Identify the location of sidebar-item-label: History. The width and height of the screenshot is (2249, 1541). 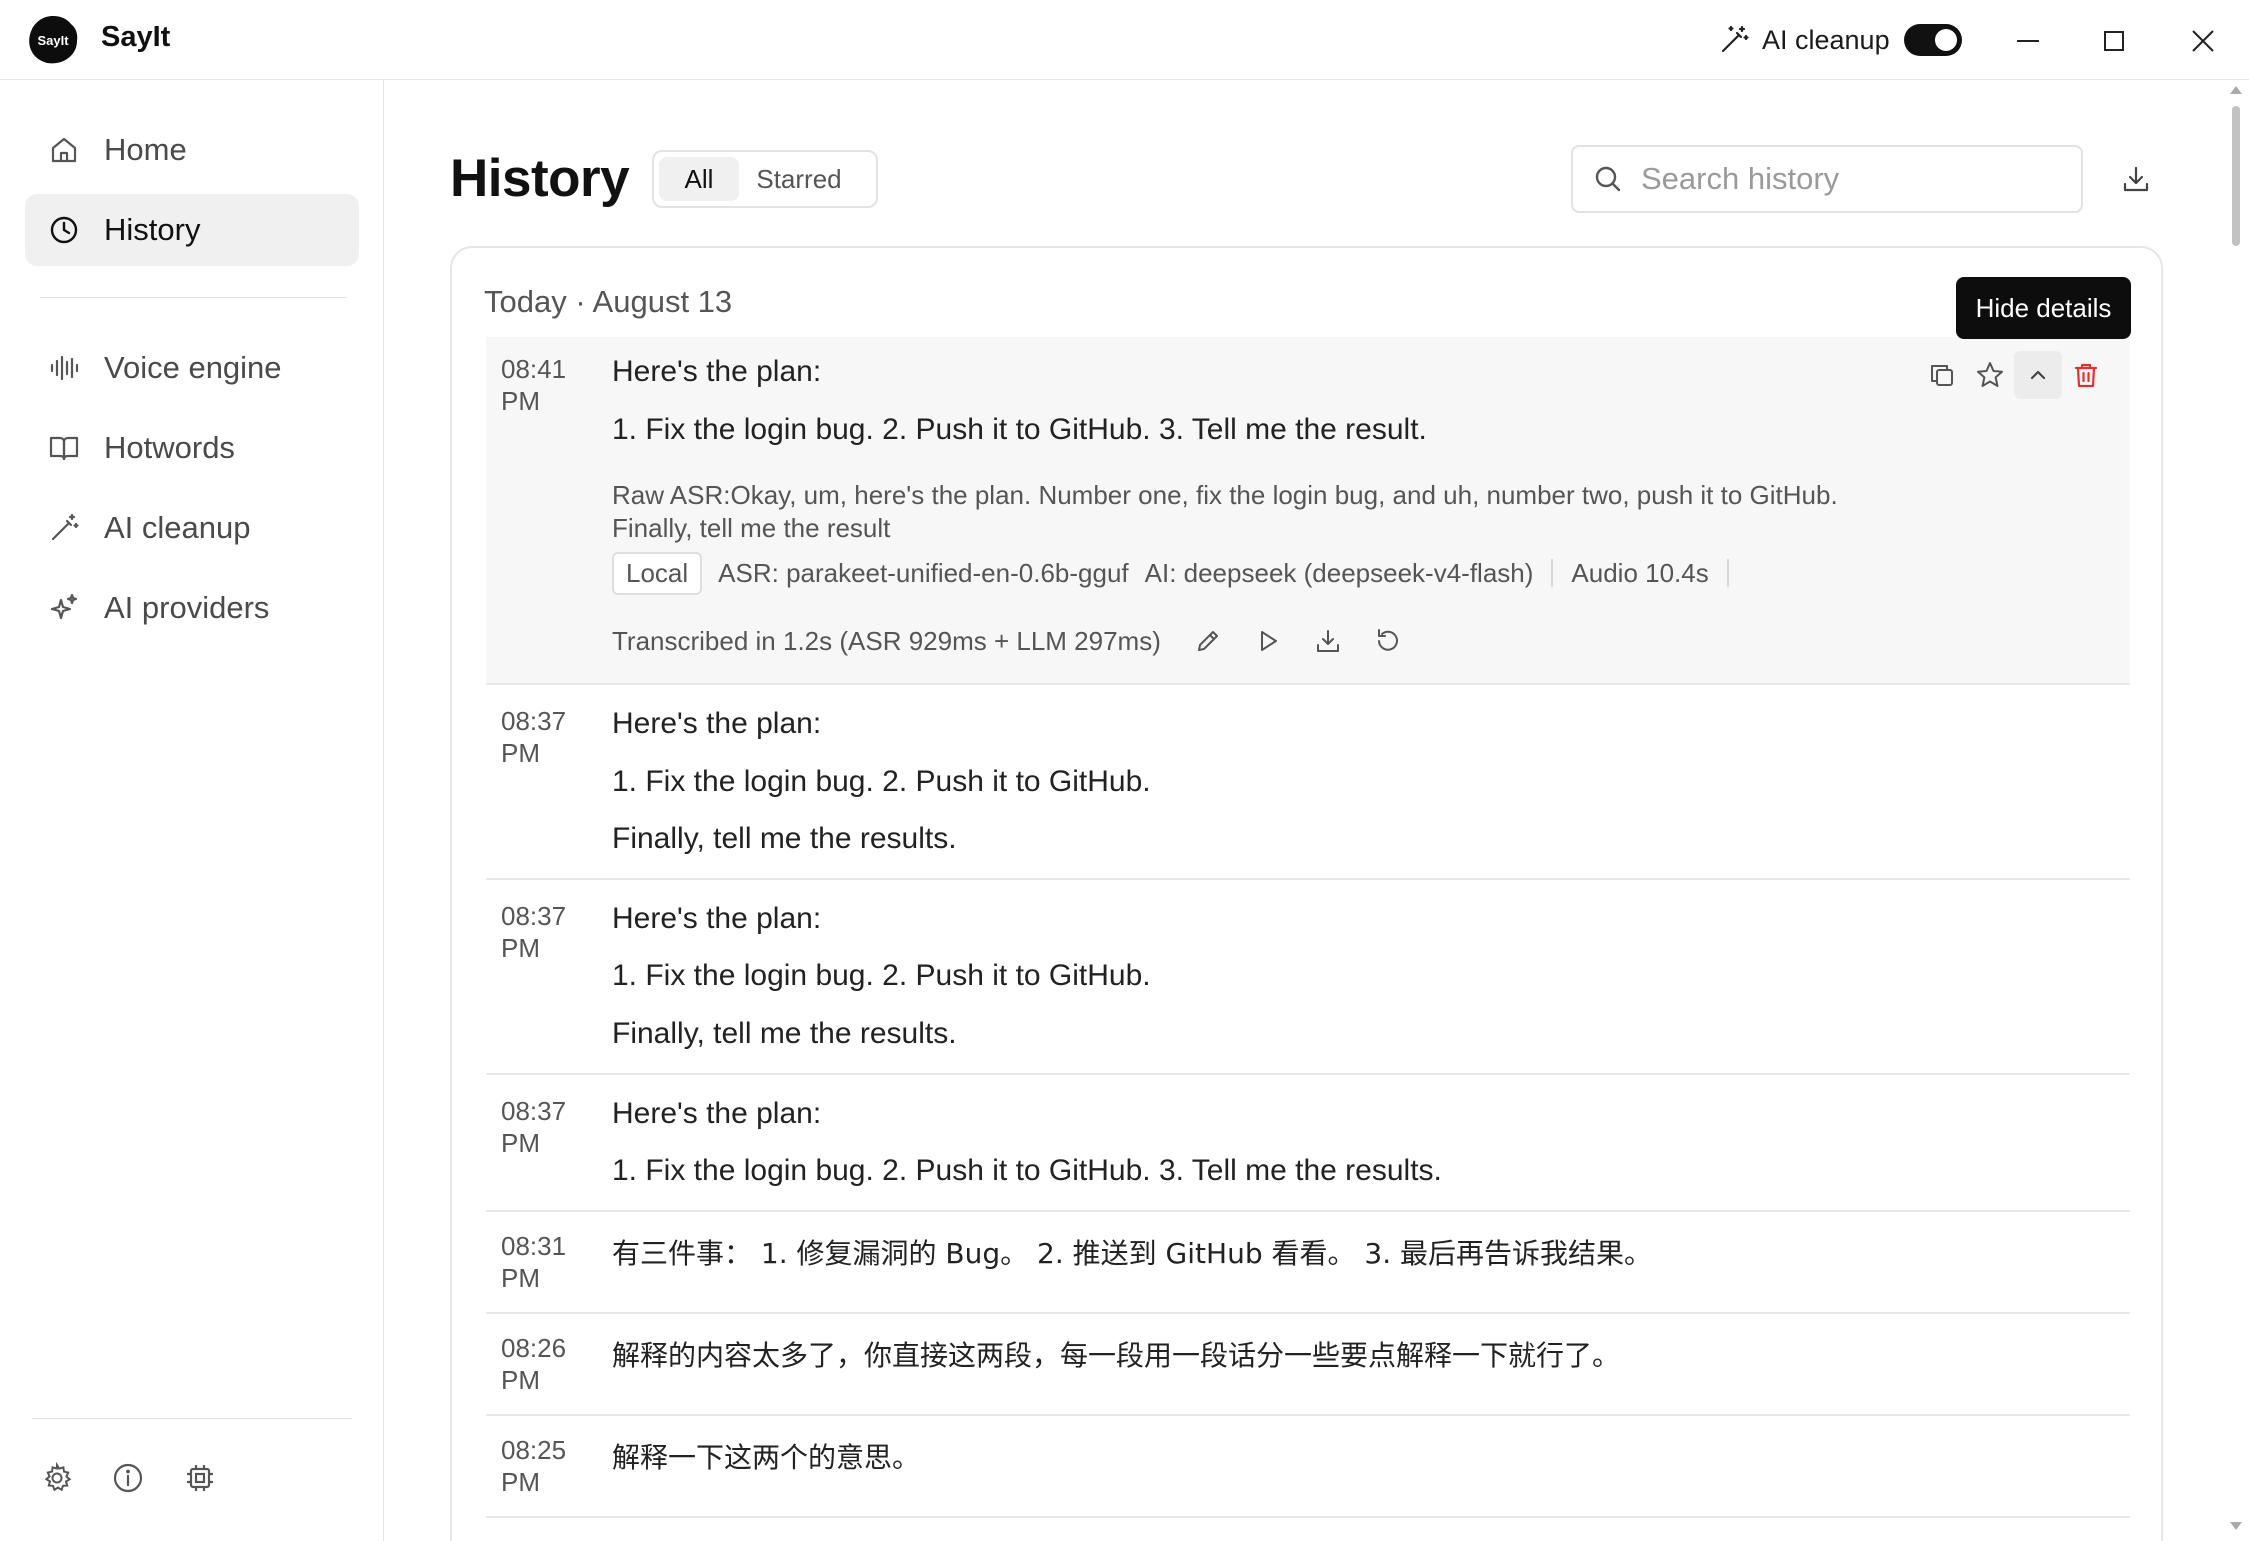
(152, 229).